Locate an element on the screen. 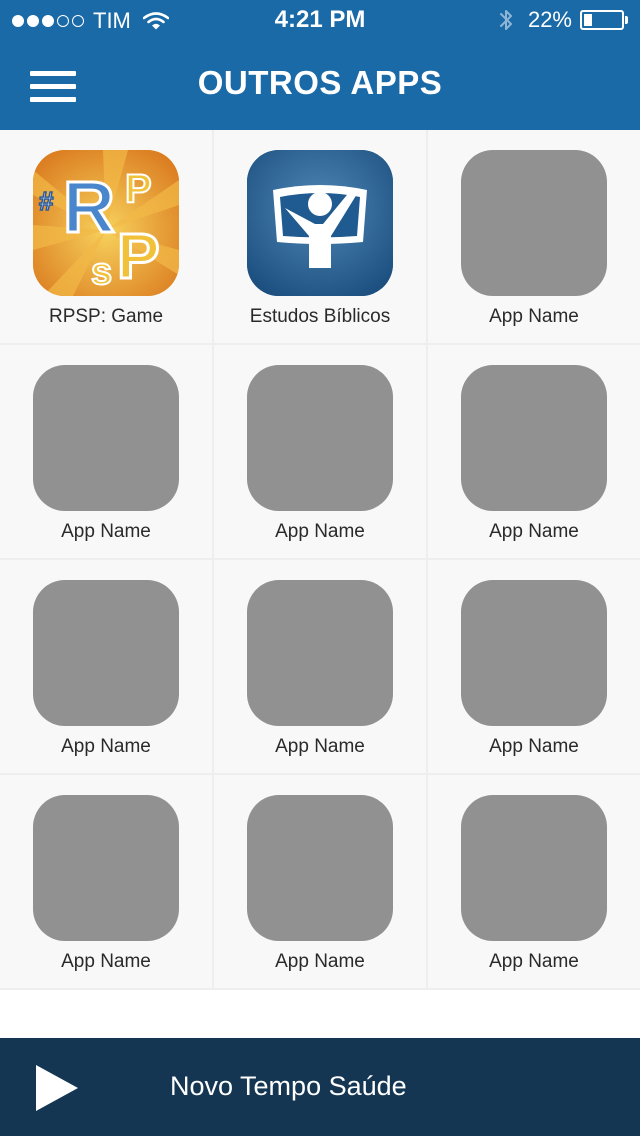  estudos-biblicos-icon is located at coordinates (320, 223).